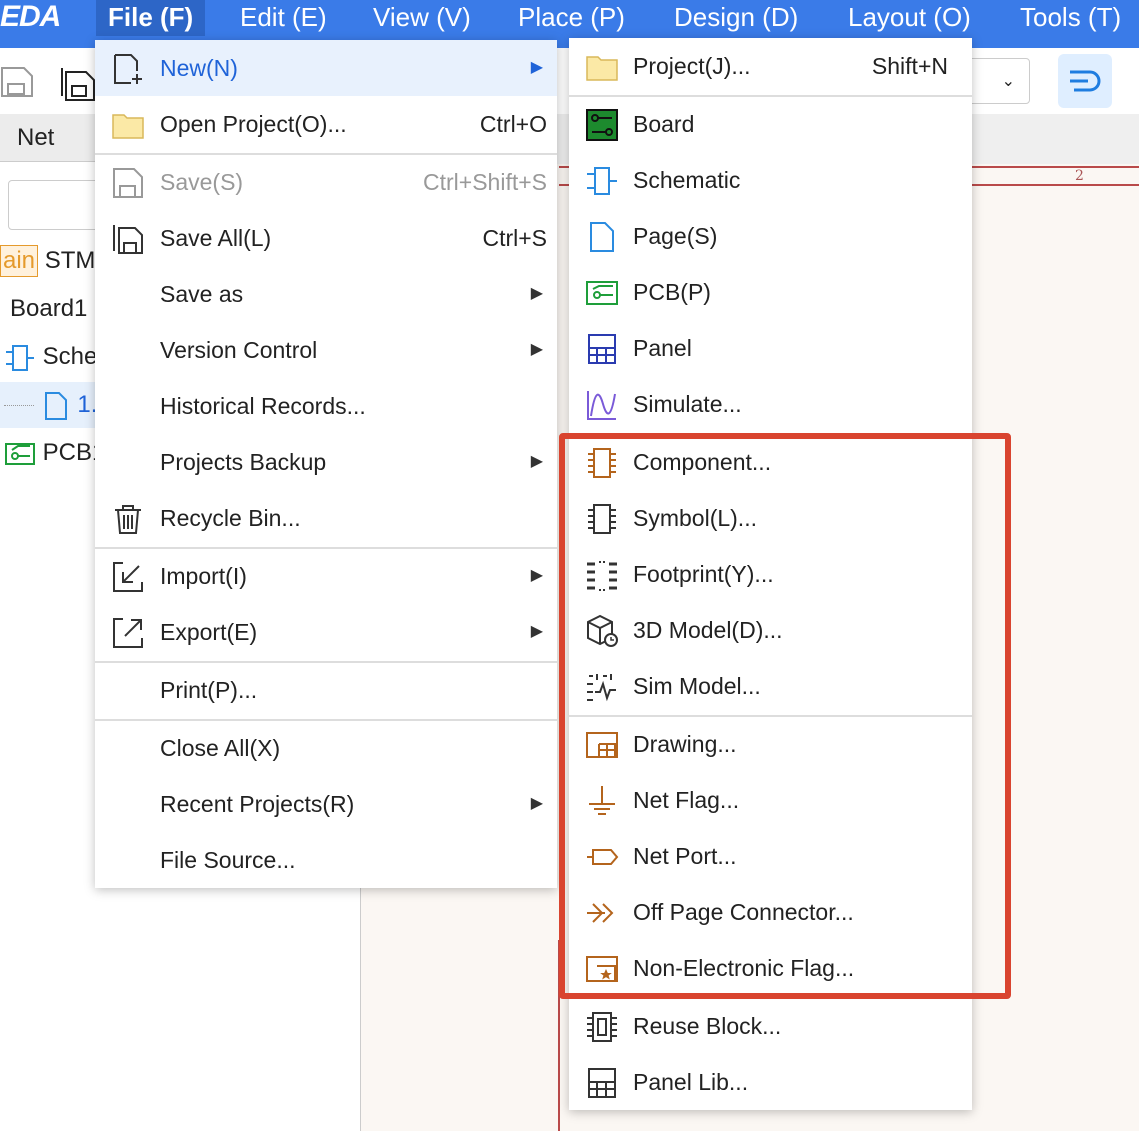 This screenshot has height=1131, width=1139. What do you see at coordinates (602, 463) in the screenshot?
I see `component-icon` at bounding box center [602, 463].